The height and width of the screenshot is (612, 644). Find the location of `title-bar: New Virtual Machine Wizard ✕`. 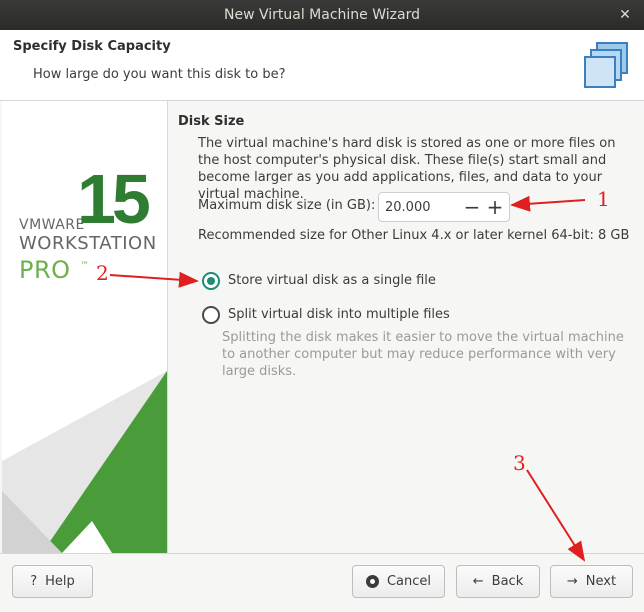

title-bar: New Virtual Machine Wizard ✕ is located at coordinates (322, 15).